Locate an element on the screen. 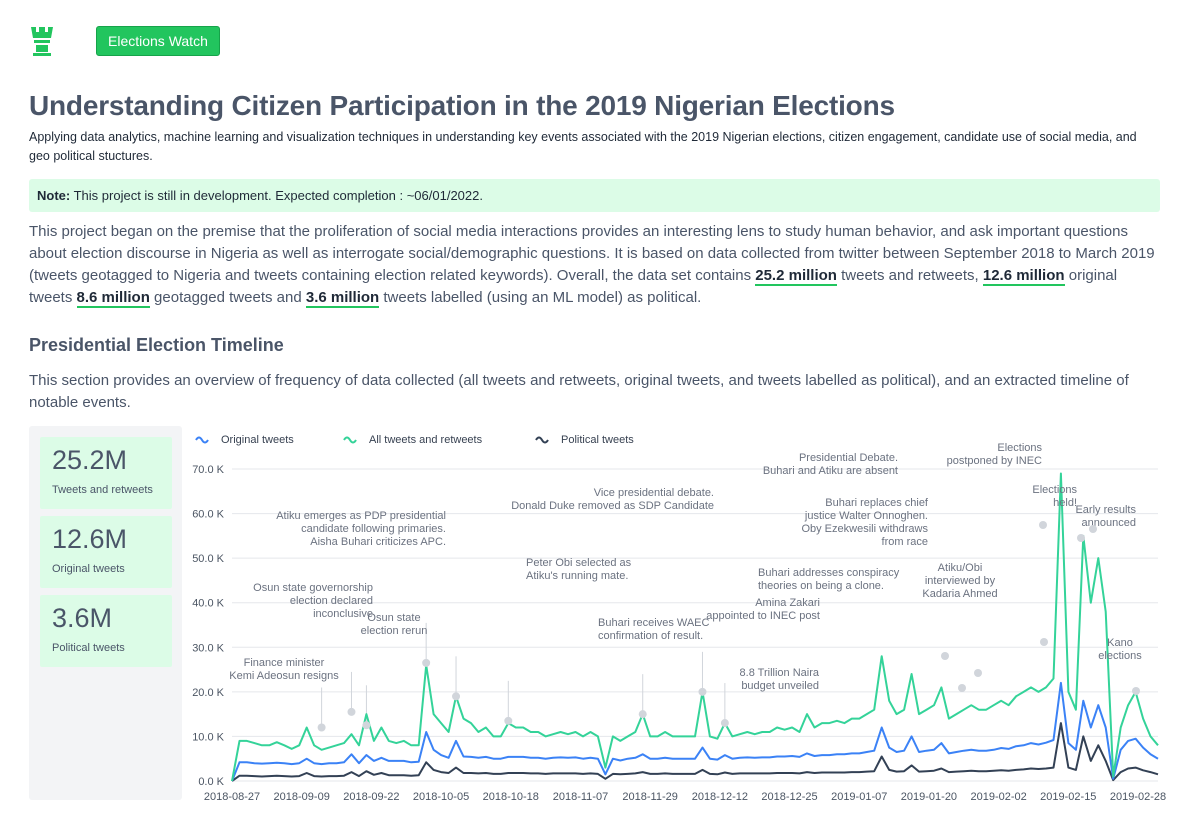  stat-card-original: 12.6M Original tweets is located at coordinates (106, 552).